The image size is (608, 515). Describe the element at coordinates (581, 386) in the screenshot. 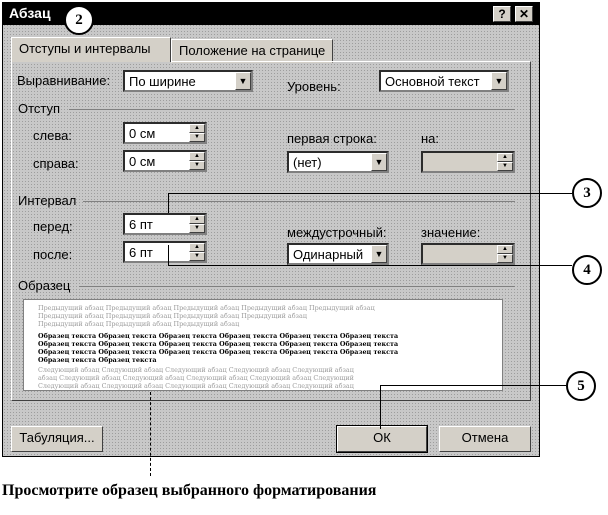

I see `callout-5: 5` at that location.